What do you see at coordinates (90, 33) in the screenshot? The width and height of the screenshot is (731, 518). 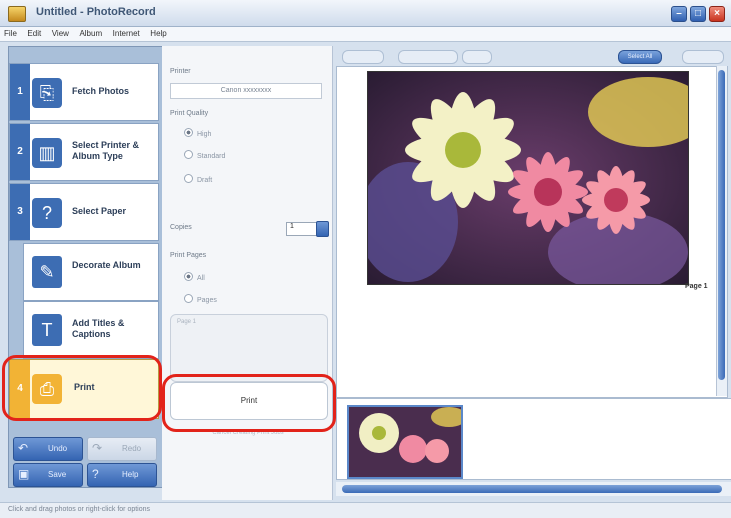 I see `menu-album: Album` at bounding box center [90, 33].